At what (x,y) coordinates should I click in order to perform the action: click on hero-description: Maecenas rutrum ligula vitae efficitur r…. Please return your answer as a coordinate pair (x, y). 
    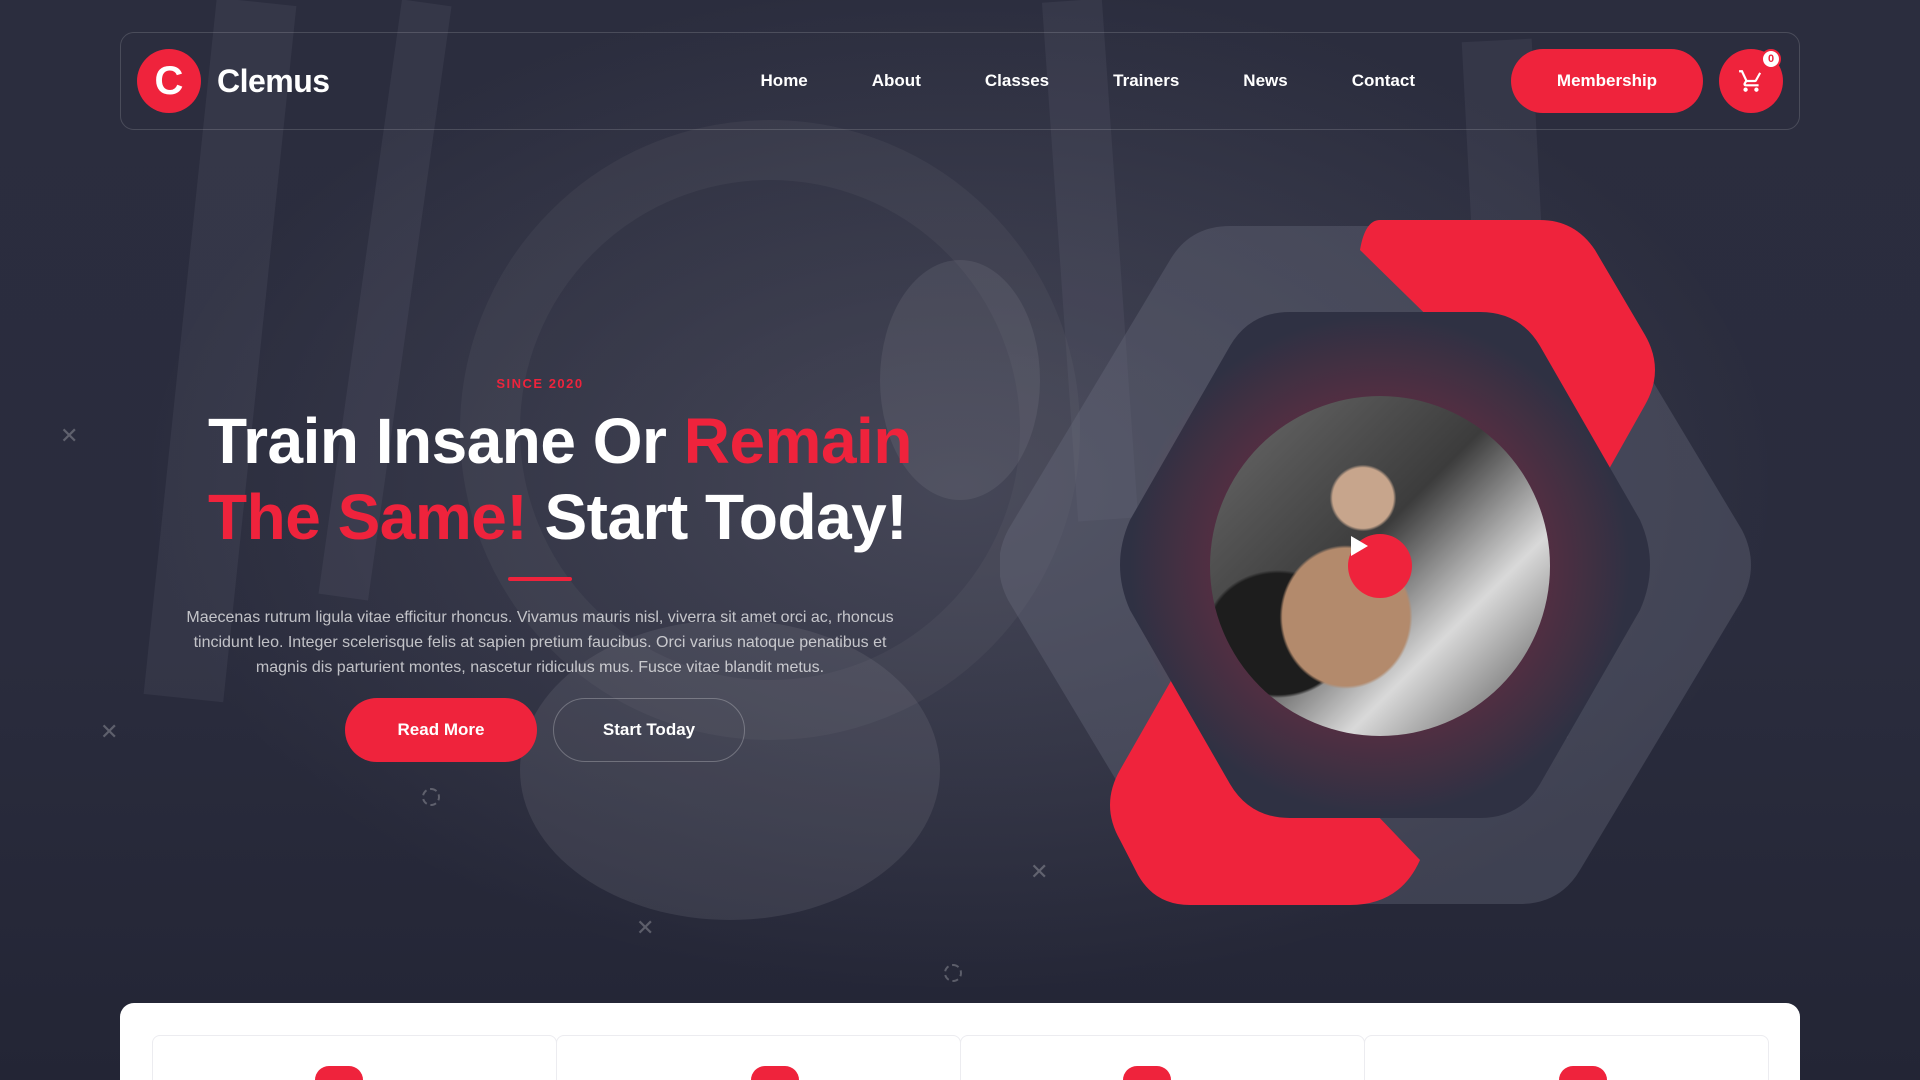
    Looking at the image, I should click on (540, 642).